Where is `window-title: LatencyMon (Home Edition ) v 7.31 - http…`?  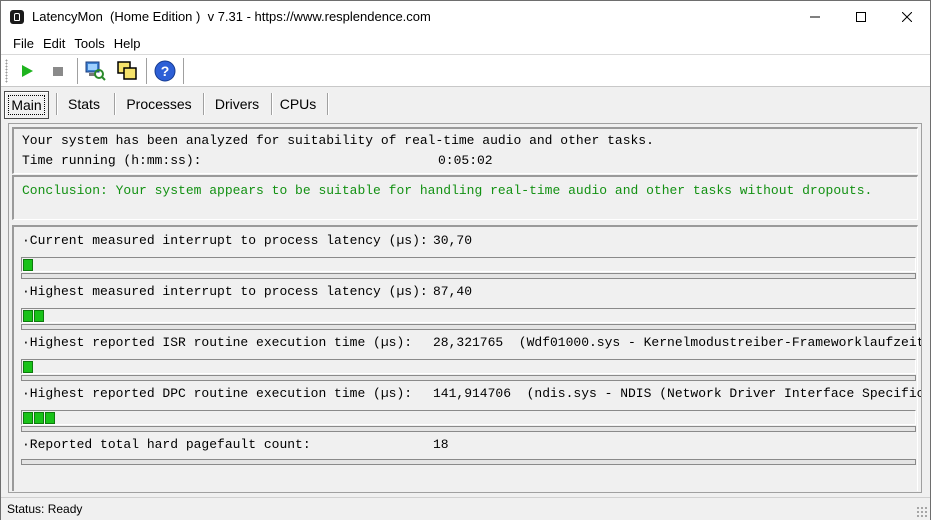
window-title: LatencyMon (Home Edition ) v 7.31 - http… is located at coordinates (231, 16).